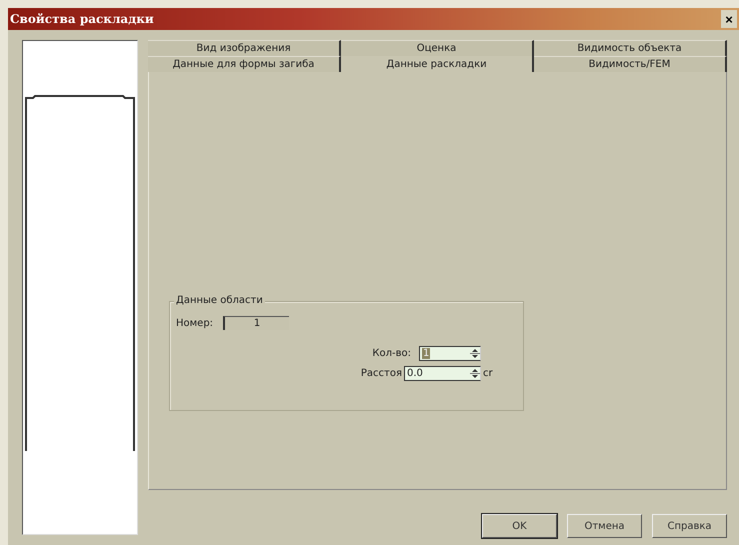 Image resolution: width=739 pixels, height=545 pixels. What do you see at coordinates (244, 64) in the screenshot?
I see `tab: Данные для формы загиба` at bounding box center [244, 64].